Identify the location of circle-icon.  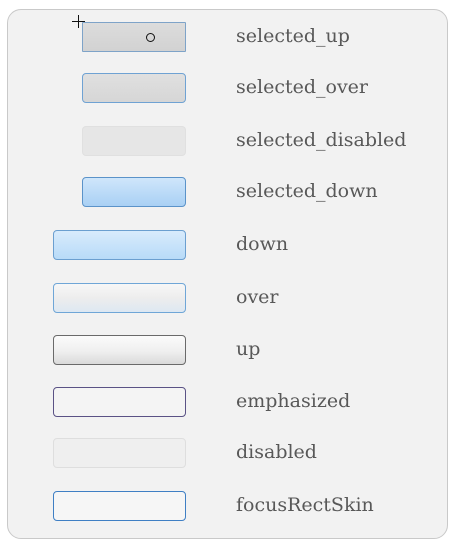
(150, 37).